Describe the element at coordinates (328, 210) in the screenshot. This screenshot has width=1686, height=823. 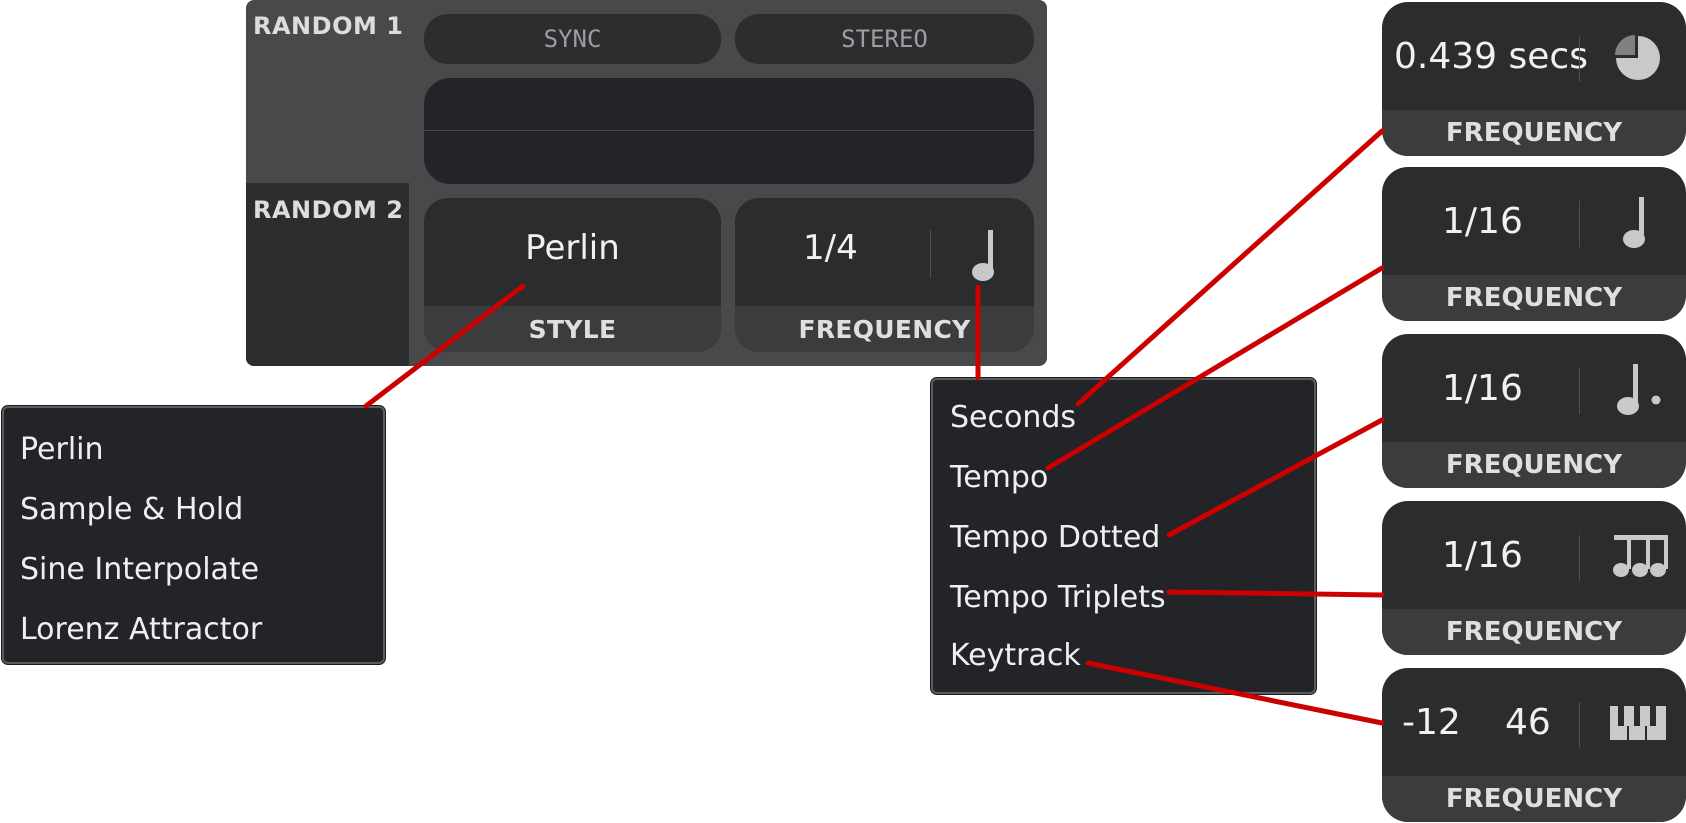
I see `tab-random-2: RANDOM 2` at that location.